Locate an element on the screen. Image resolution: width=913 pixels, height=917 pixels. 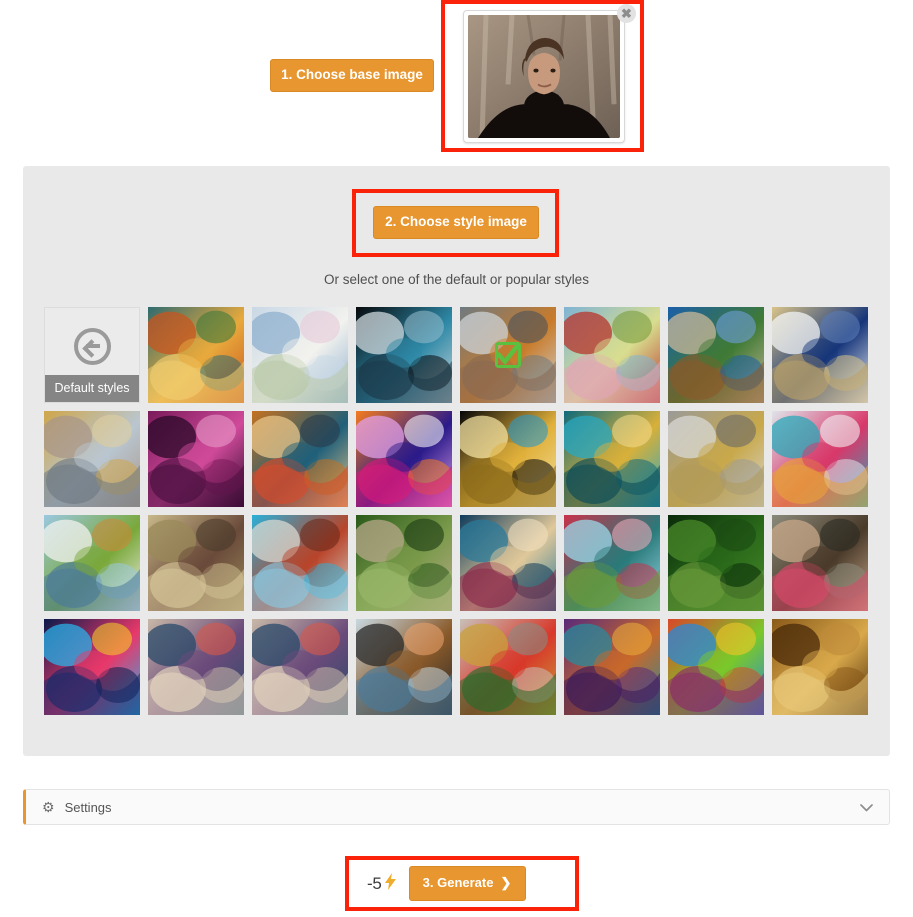
style-tile-steampunk-woman-with-goggles is located at coordinates (404, 667).